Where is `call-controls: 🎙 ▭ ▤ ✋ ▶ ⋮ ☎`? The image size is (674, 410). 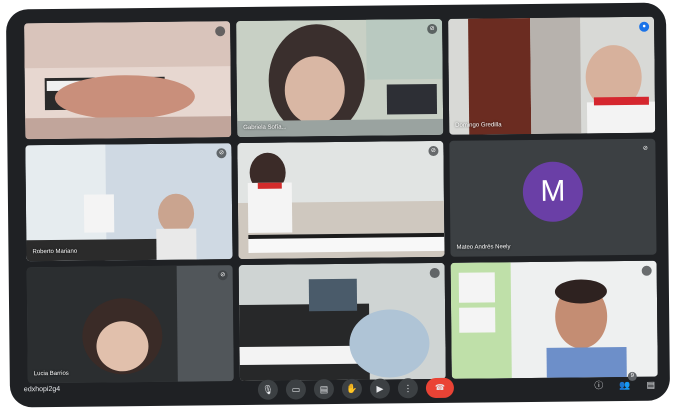
call-controls: 🎙 ▭ ▤ ✋ ▶ ⋮ ☎ is located at coordinates (356, 388).